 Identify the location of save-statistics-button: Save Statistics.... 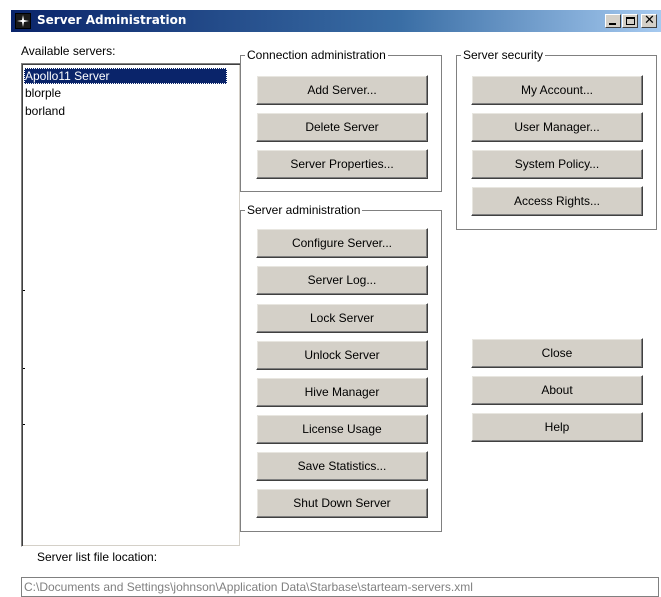
(342, 466).